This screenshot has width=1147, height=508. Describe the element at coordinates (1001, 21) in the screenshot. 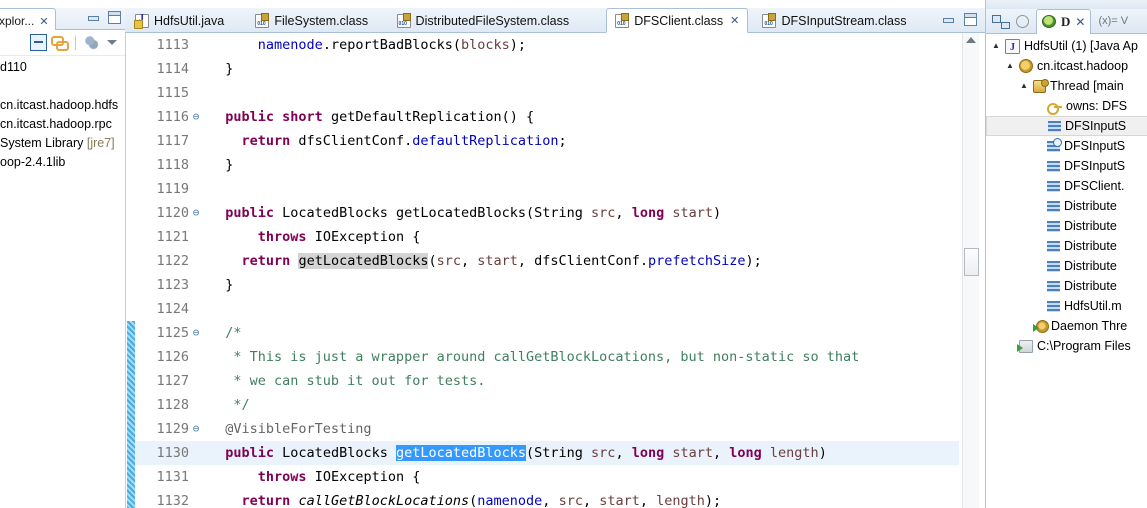

I see `restore-perspective-icon` at that location.